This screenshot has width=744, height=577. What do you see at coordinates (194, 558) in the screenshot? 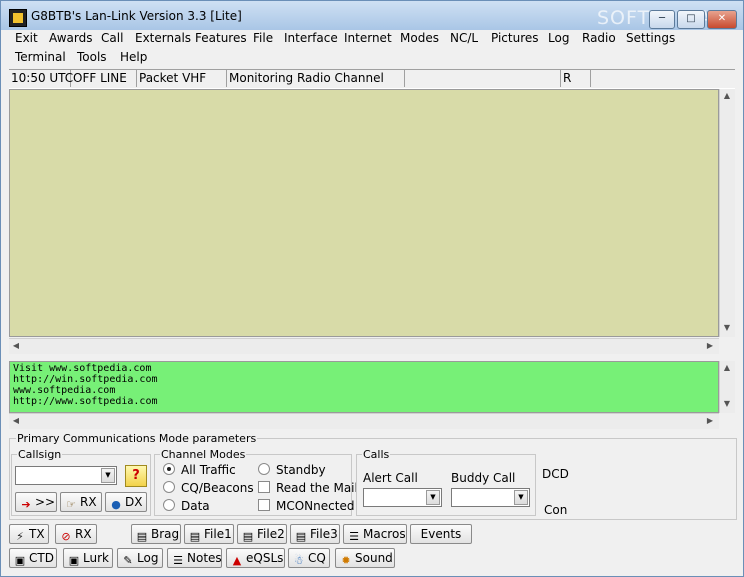
I see `notes-button: ☰ Notes` at bounding box center [194, 558].